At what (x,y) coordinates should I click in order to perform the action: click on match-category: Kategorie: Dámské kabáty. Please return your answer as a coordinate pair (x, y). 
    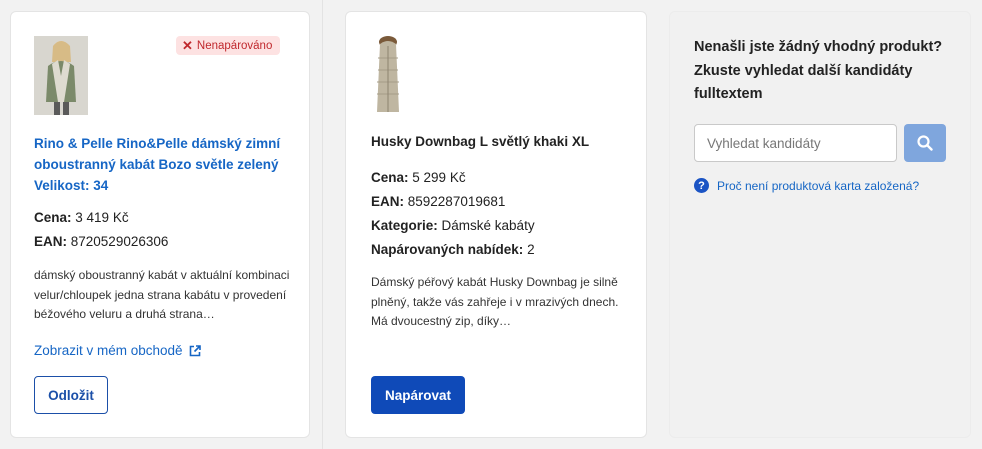
    Looking at the image, I should click on (453, 225).